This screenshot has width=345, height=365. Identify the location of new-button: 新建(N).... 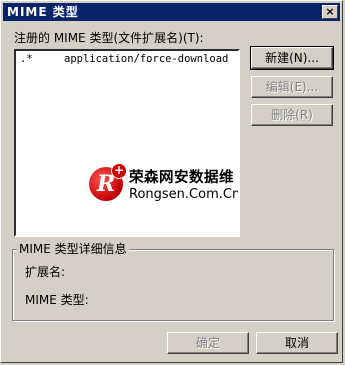
(292, 58).